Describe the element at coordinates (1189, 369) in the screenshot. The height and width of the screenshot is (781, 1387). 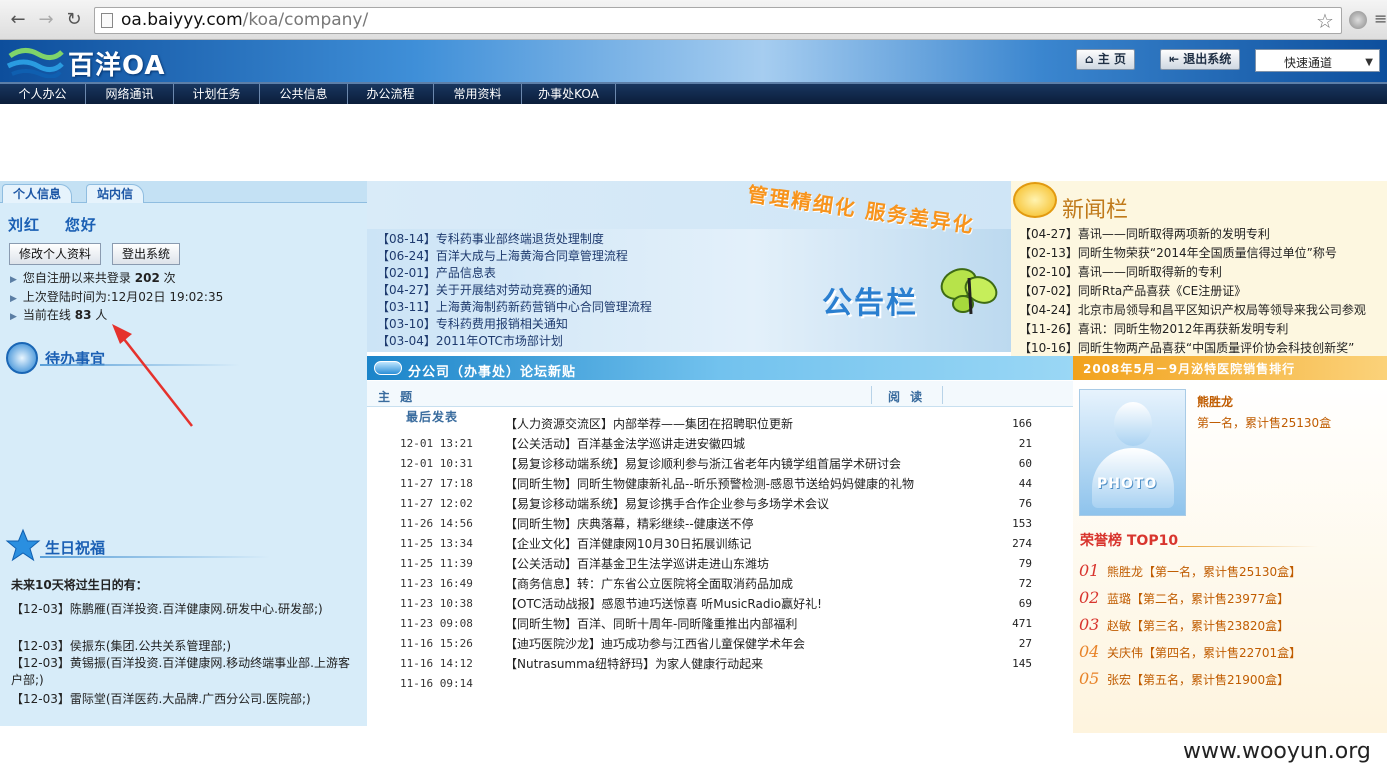
I see `ranking-title: 2008年5月－9月泌特医院销售排行` at that location.